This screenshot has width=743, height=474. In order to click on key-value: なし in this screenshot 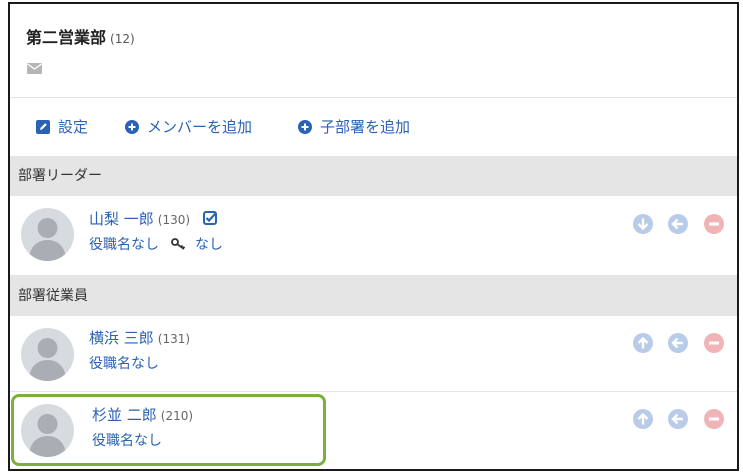, I will do `click(209, 244)`.